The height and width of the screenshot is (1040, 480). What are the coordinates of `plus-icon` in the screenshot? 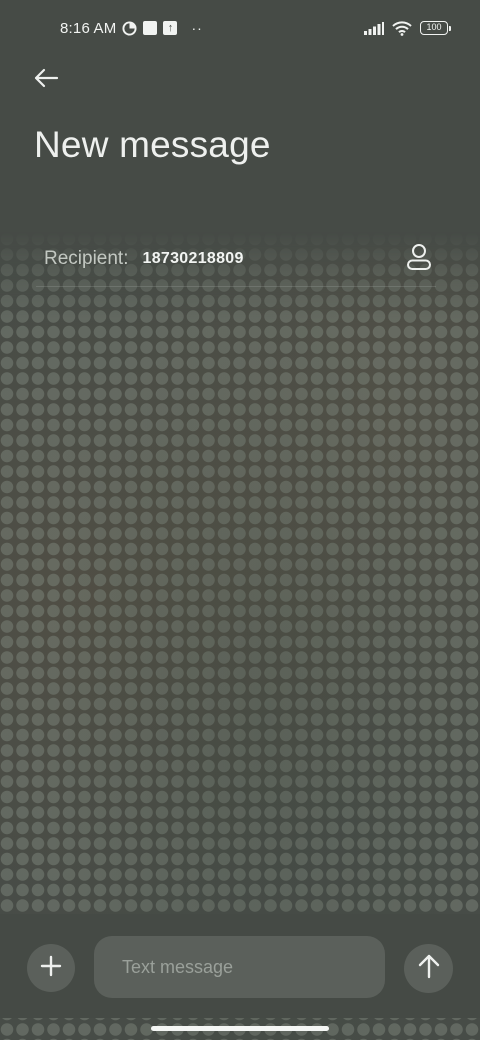 It's located at (51, 968).